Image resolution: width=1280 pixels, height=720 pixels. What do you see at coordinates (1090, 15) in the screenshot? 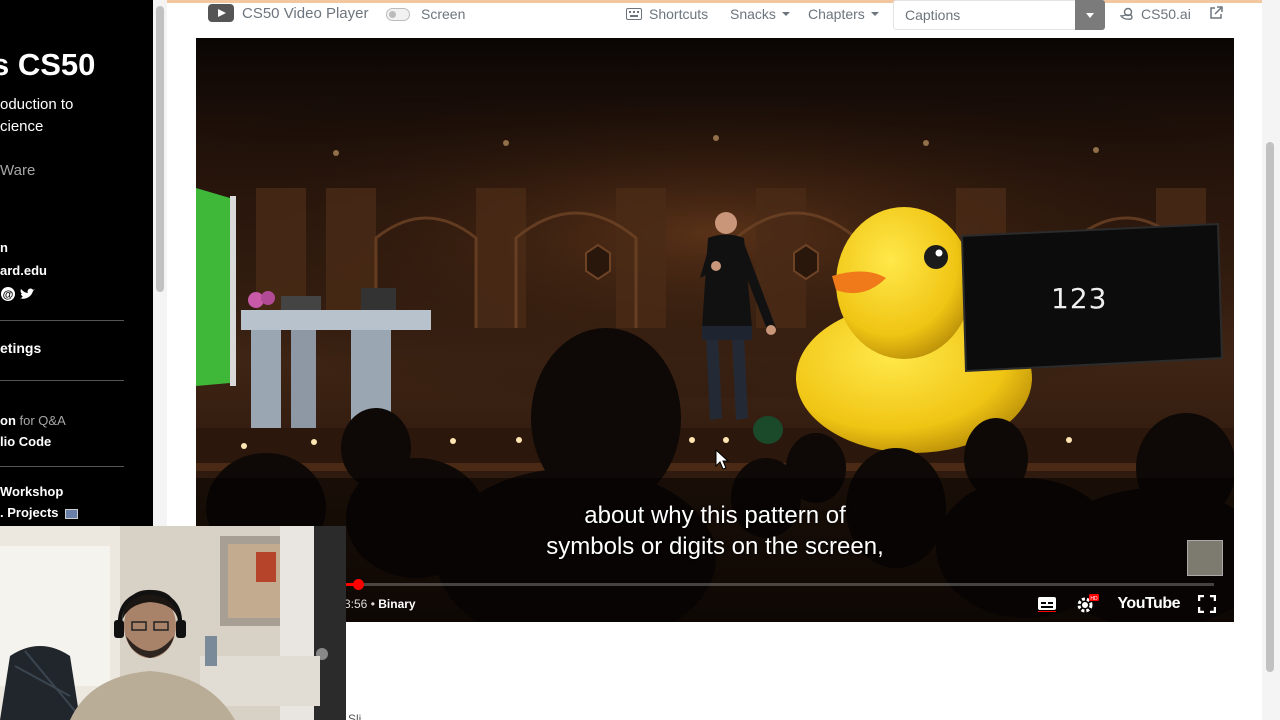
I see `captions-dropdown-button` at bounding box center [1090, 15].